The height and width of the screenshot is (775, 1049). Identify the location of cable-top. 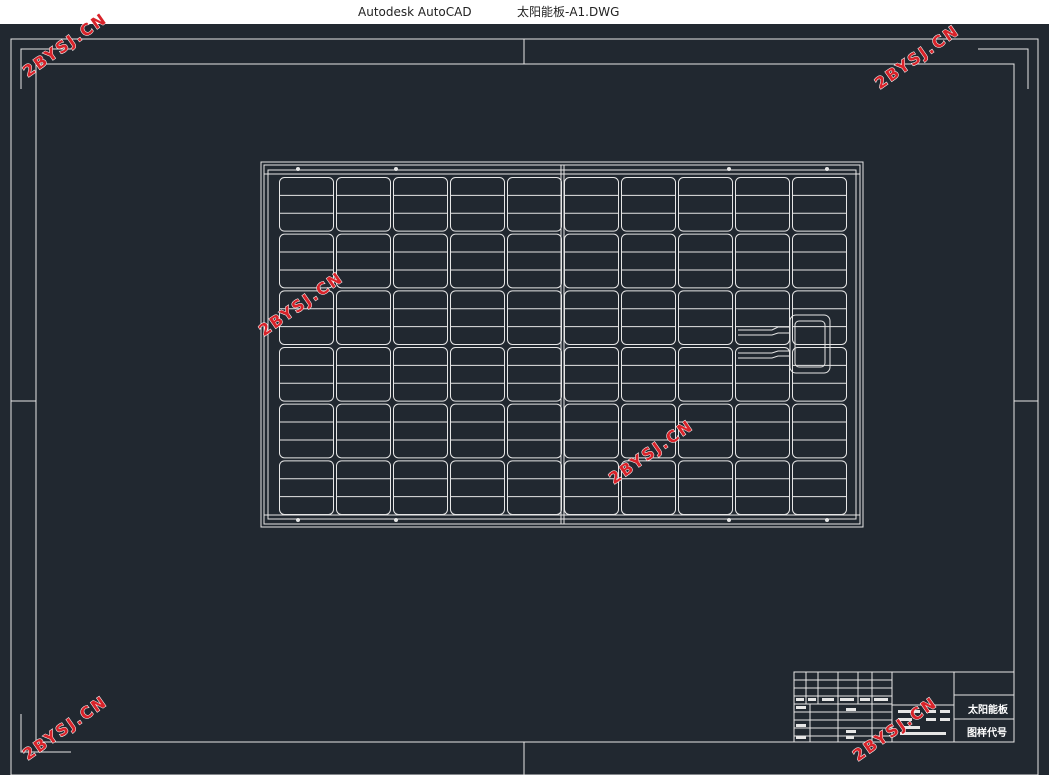
(764, 331).